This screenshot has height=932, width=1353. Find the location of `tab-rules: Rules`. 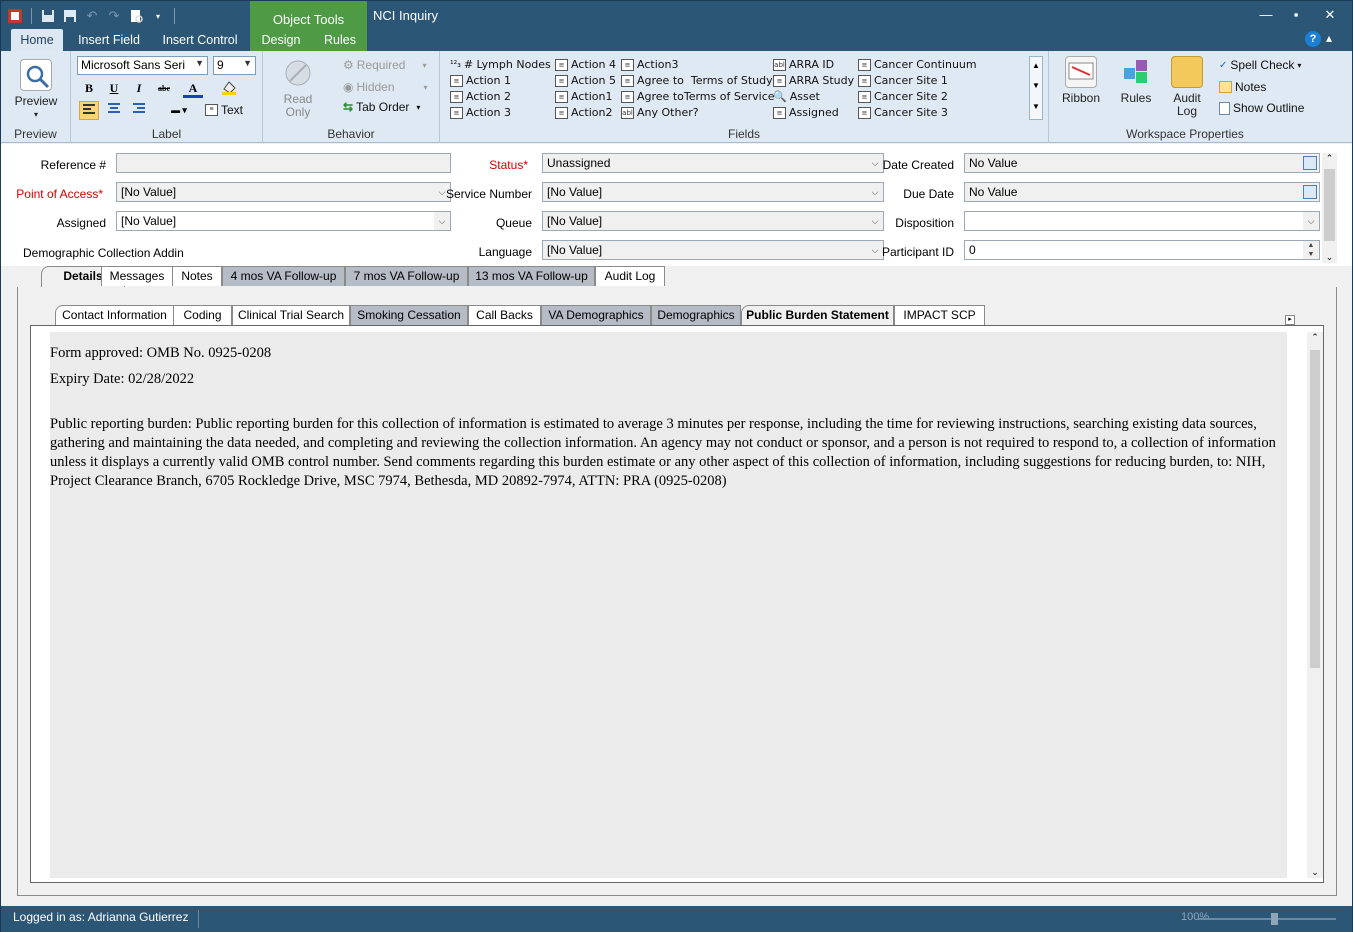

tab-rules: Rules is located at coordinates (340, 40).